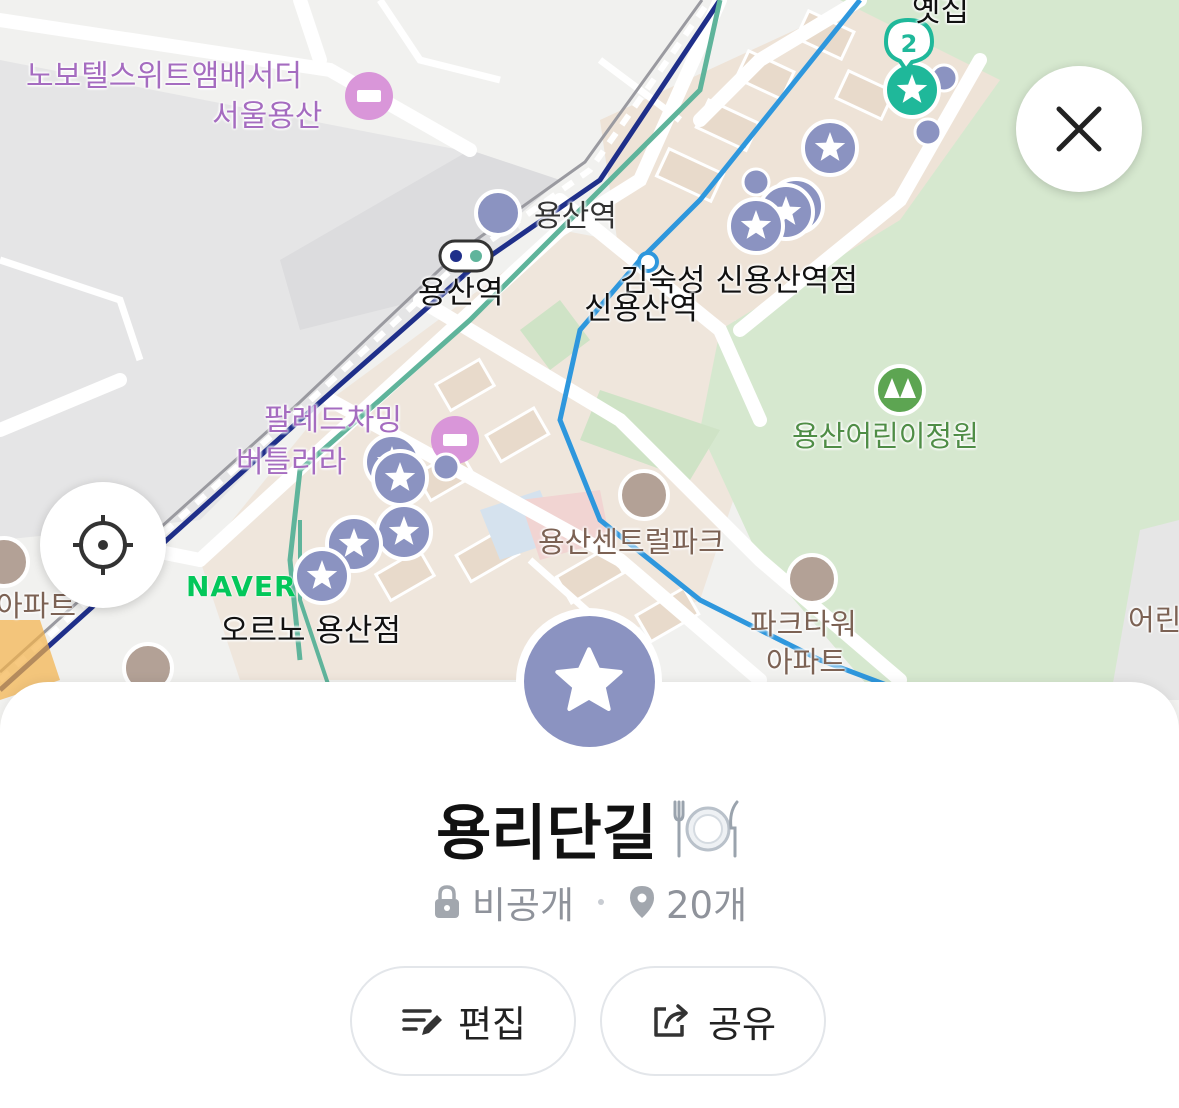 The height and width of the screenshot is (1108, 1179). Describe the element at coordinates (422, 1022) in the screenshot. I see `edit-icon` at that location.